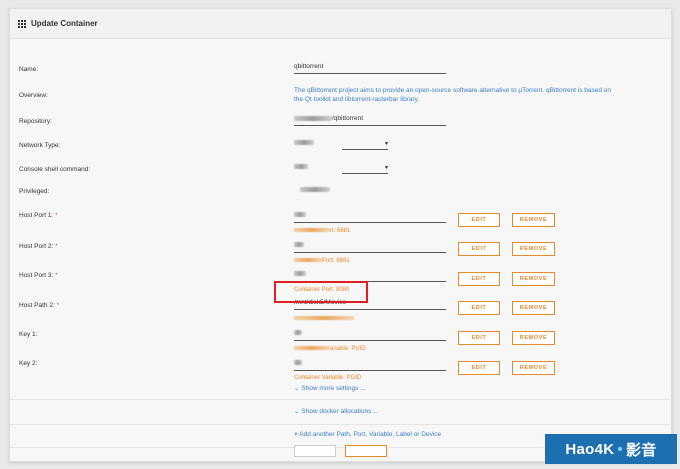 This screenshot has height=469, width=680. Describe the element at coordinates (348, 118) in the screenshot. I see `repository-value: /qbittorrent` at that location.